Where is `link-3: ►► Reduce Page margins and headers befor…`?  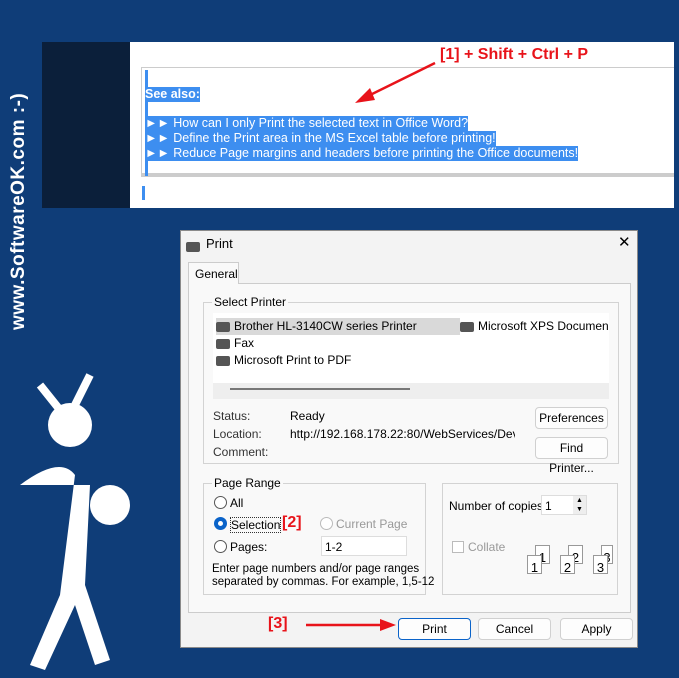 link-3: ►► Reduce Page margins and headers befor… is located at coordinates (362, 153).